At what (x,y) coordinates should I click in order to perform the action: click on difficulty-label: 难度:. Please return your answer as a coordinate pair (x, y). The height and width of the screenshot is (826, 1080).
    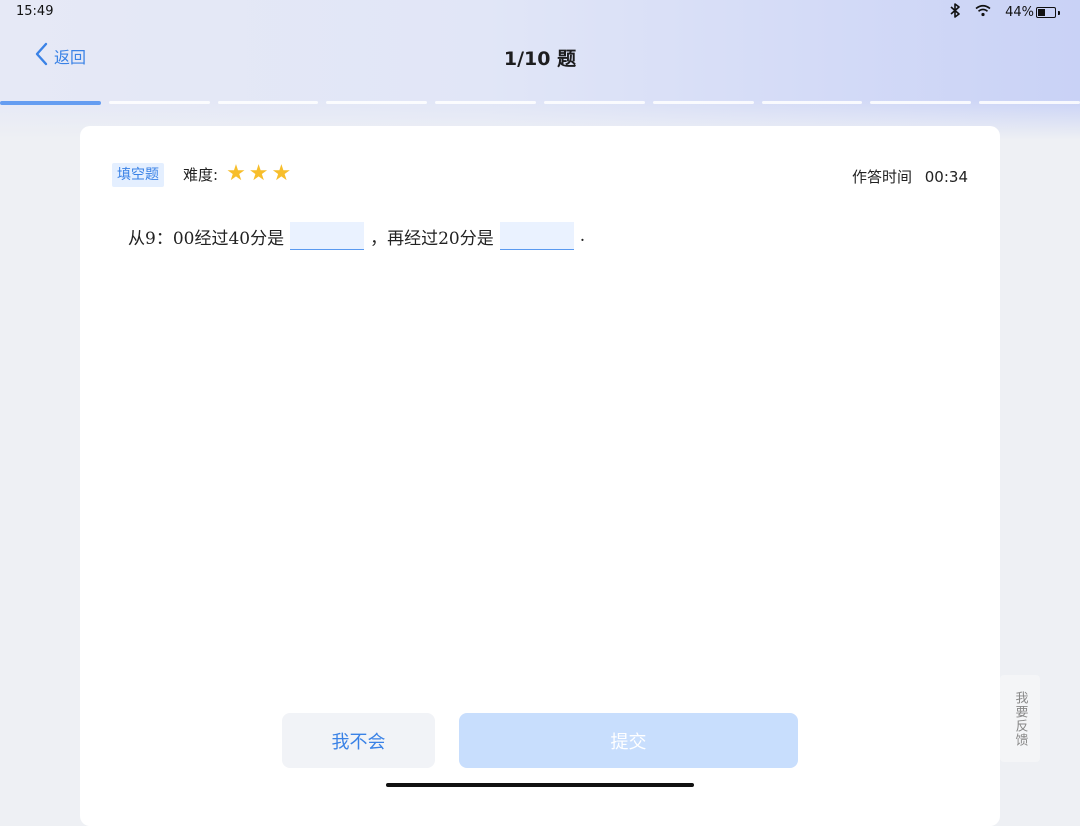
    Looking at the image, I should click on (201, 174).